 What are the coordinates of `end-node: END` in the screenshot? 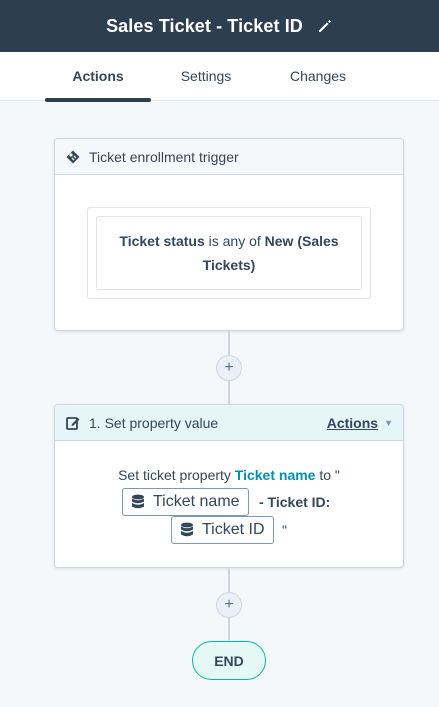 It's located at (229, 660).